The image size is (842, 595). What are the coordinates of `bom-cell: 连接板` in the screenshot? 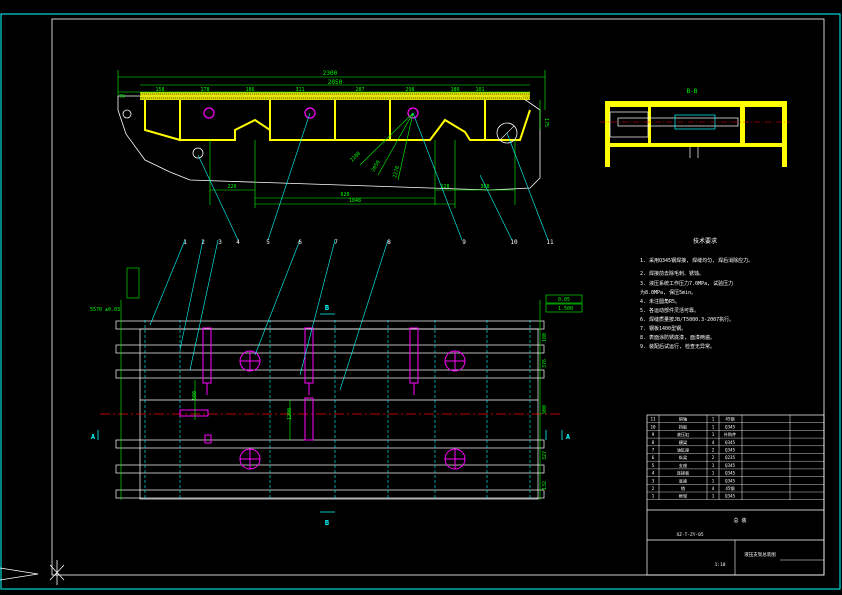 It's located at (683, 473).